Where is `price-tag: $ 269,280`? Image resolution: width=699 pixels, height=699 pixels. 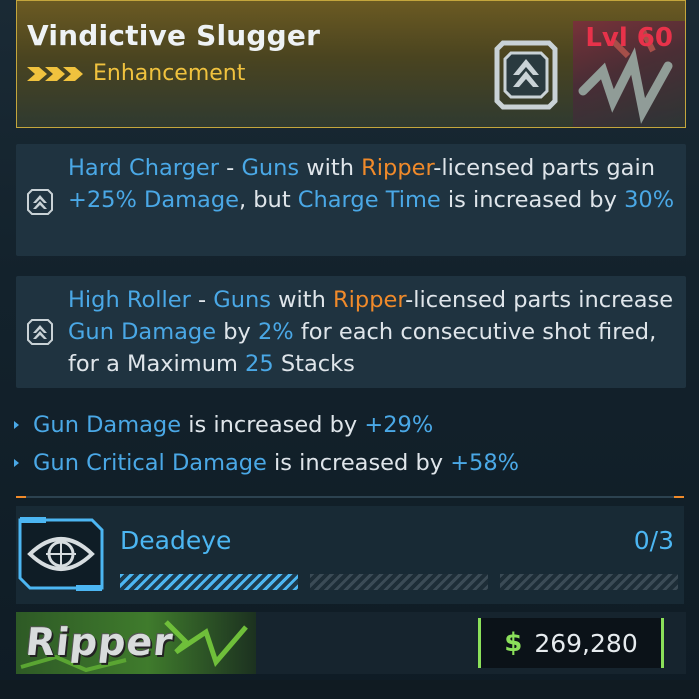 price-tag: $ 269,280 is located at coordinates (571, 643).